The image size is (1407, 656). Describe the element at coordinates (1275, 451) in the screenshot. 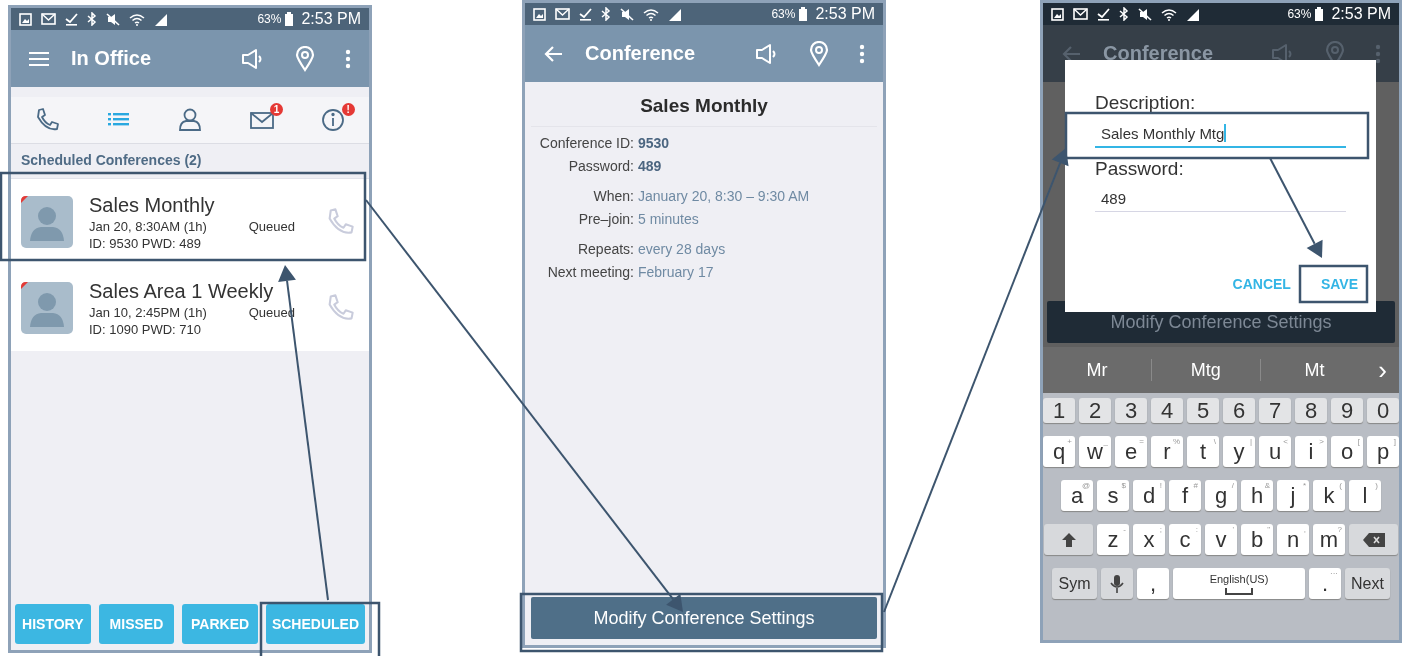

I see `letter-key: u<` at that location.